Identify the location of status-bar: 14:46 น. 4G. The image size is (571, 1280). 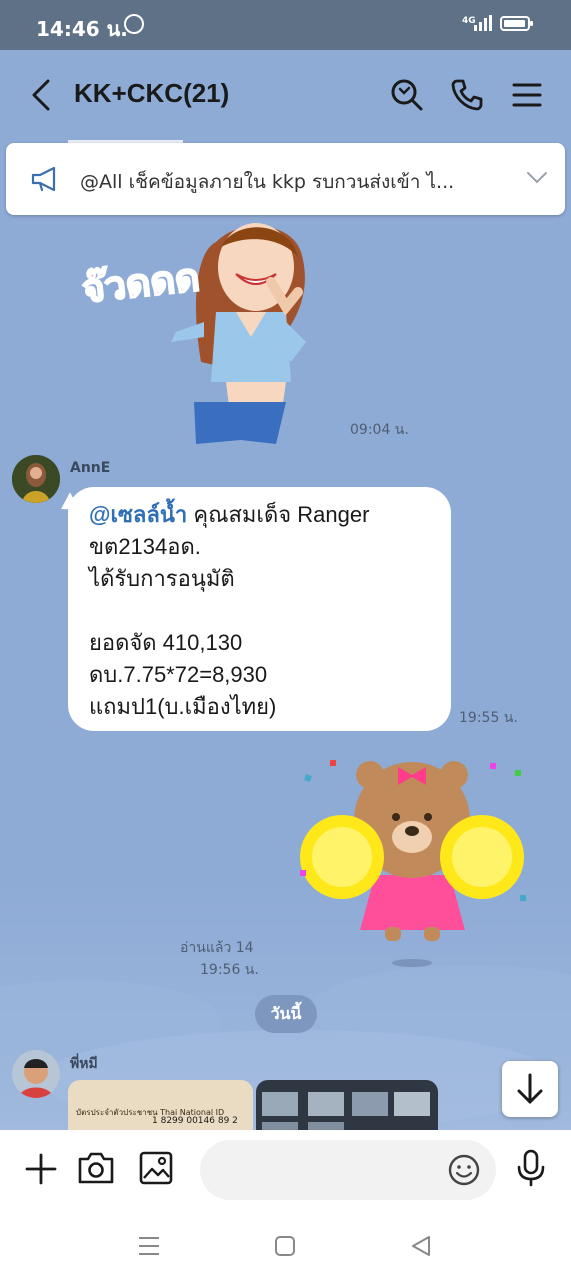
(285, 25).